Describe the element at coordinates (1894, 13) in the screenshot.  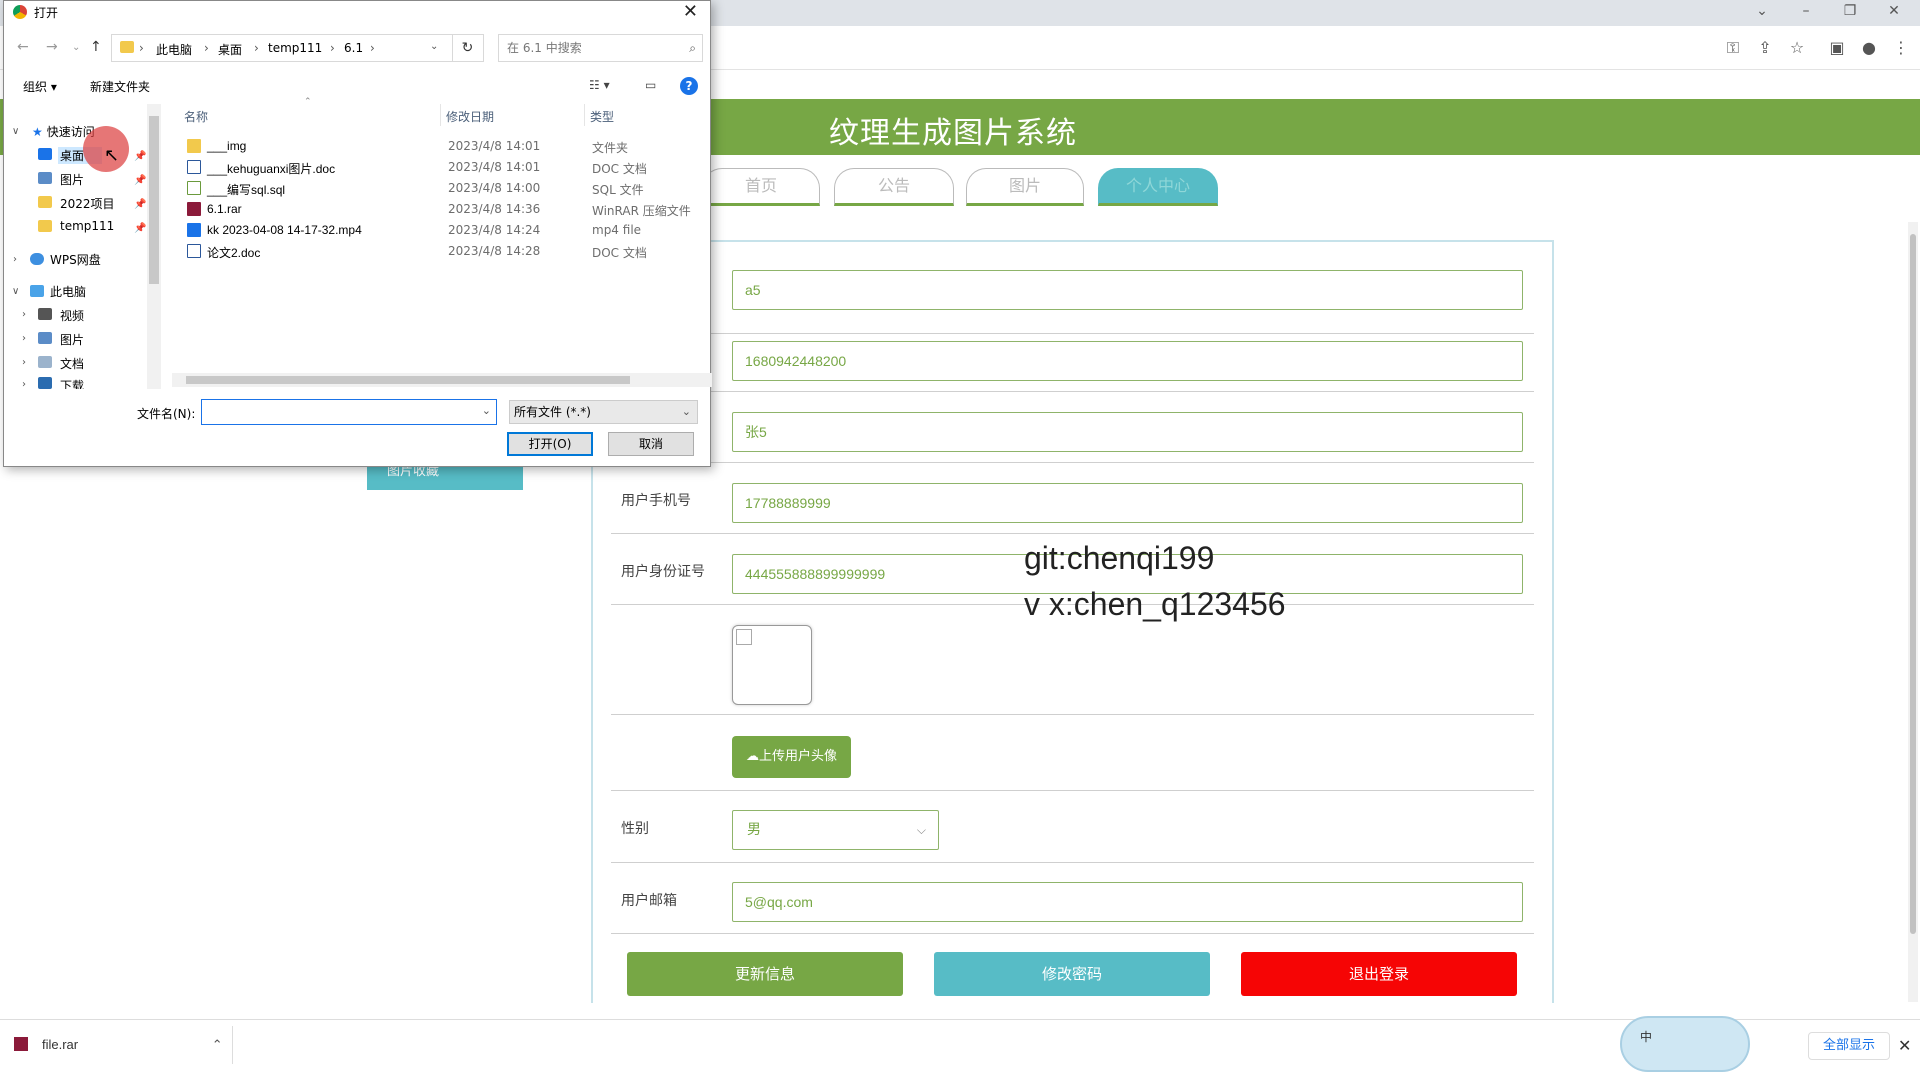
I see `close-window-button: ✕` at that location.